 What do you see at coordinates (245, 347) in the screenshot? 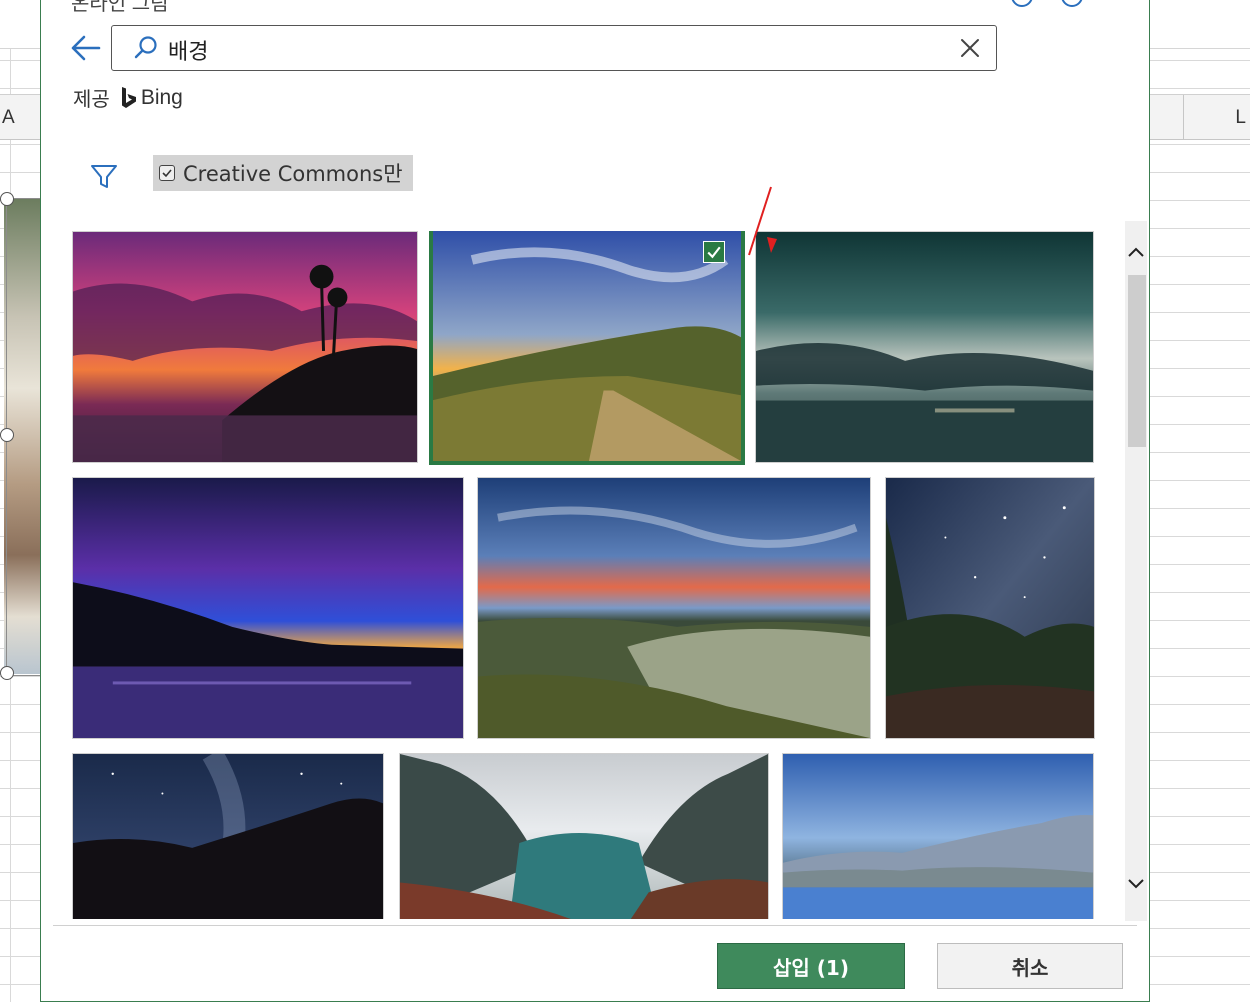
I see `image-result-tropical-sunset` at bounding box center [245, 347].